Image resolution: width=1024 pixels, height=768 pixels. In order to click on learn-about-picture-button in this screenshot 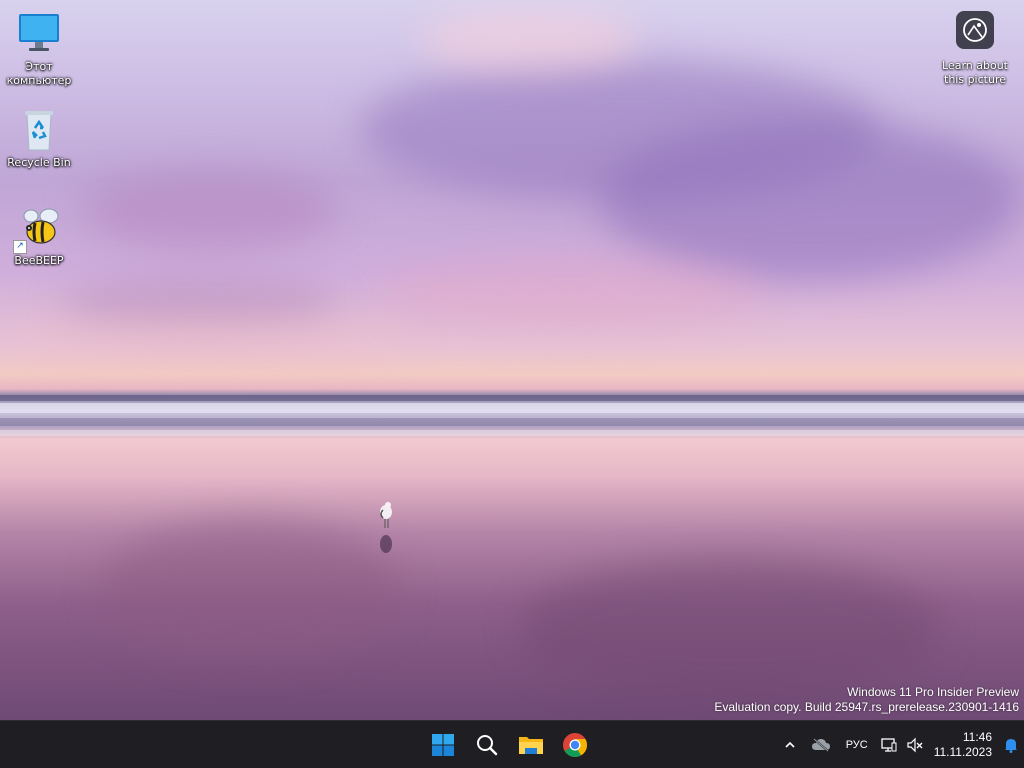, I will do `click(975, 30)`.